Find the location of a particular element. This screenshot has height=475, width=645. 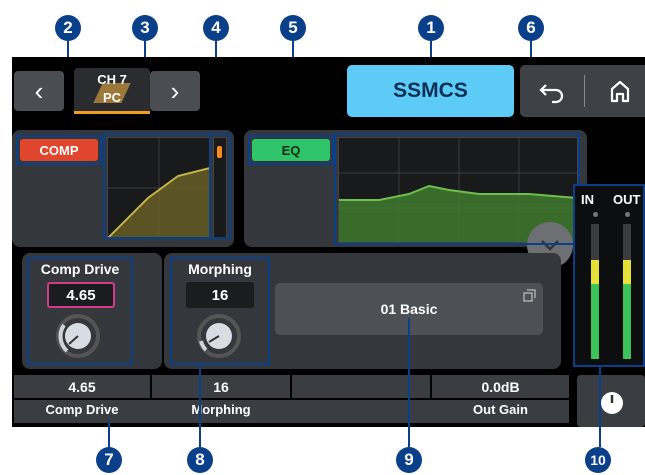

comp-drive-knob is located at coordinates (78, 336).